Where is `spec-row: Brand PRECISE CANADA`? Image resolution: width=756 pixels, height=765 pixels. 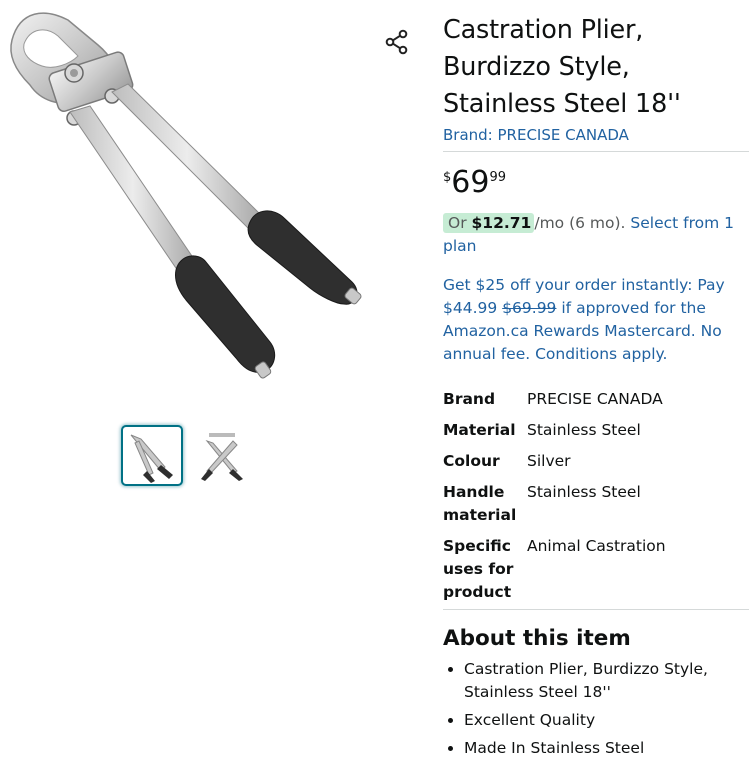
spec-row: Brand PRECISE CANADA is located at coordinates (596, 399).